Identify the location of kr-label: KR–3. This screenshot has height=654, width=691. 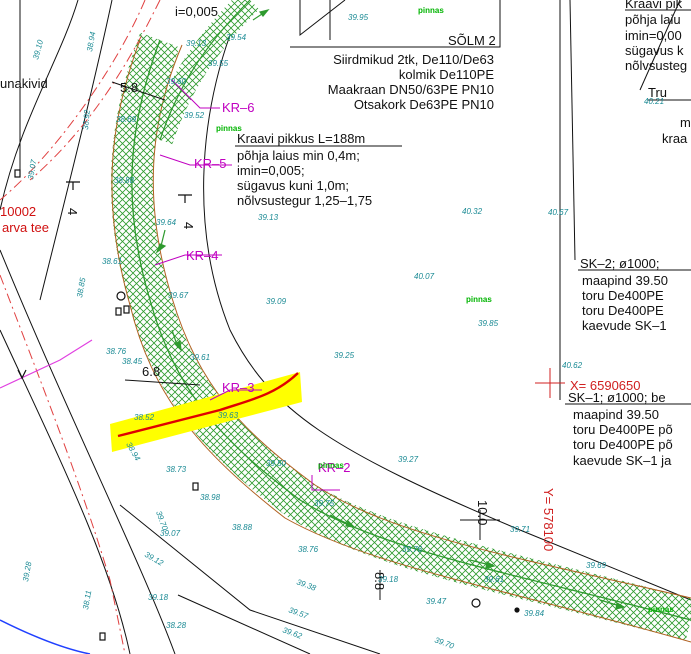
(238, 387).